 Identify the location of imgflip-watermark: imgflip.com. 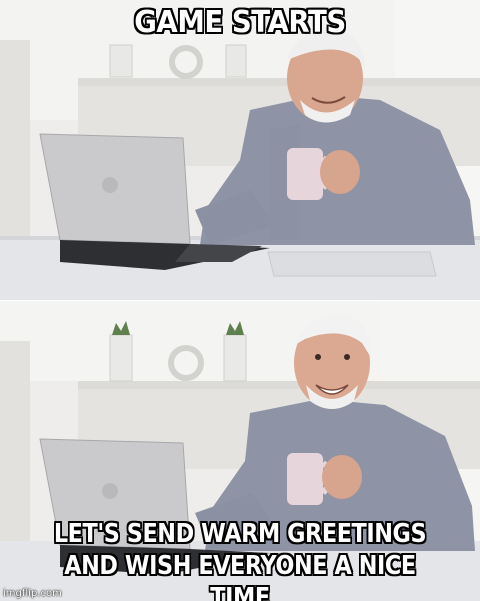
(32, 593).